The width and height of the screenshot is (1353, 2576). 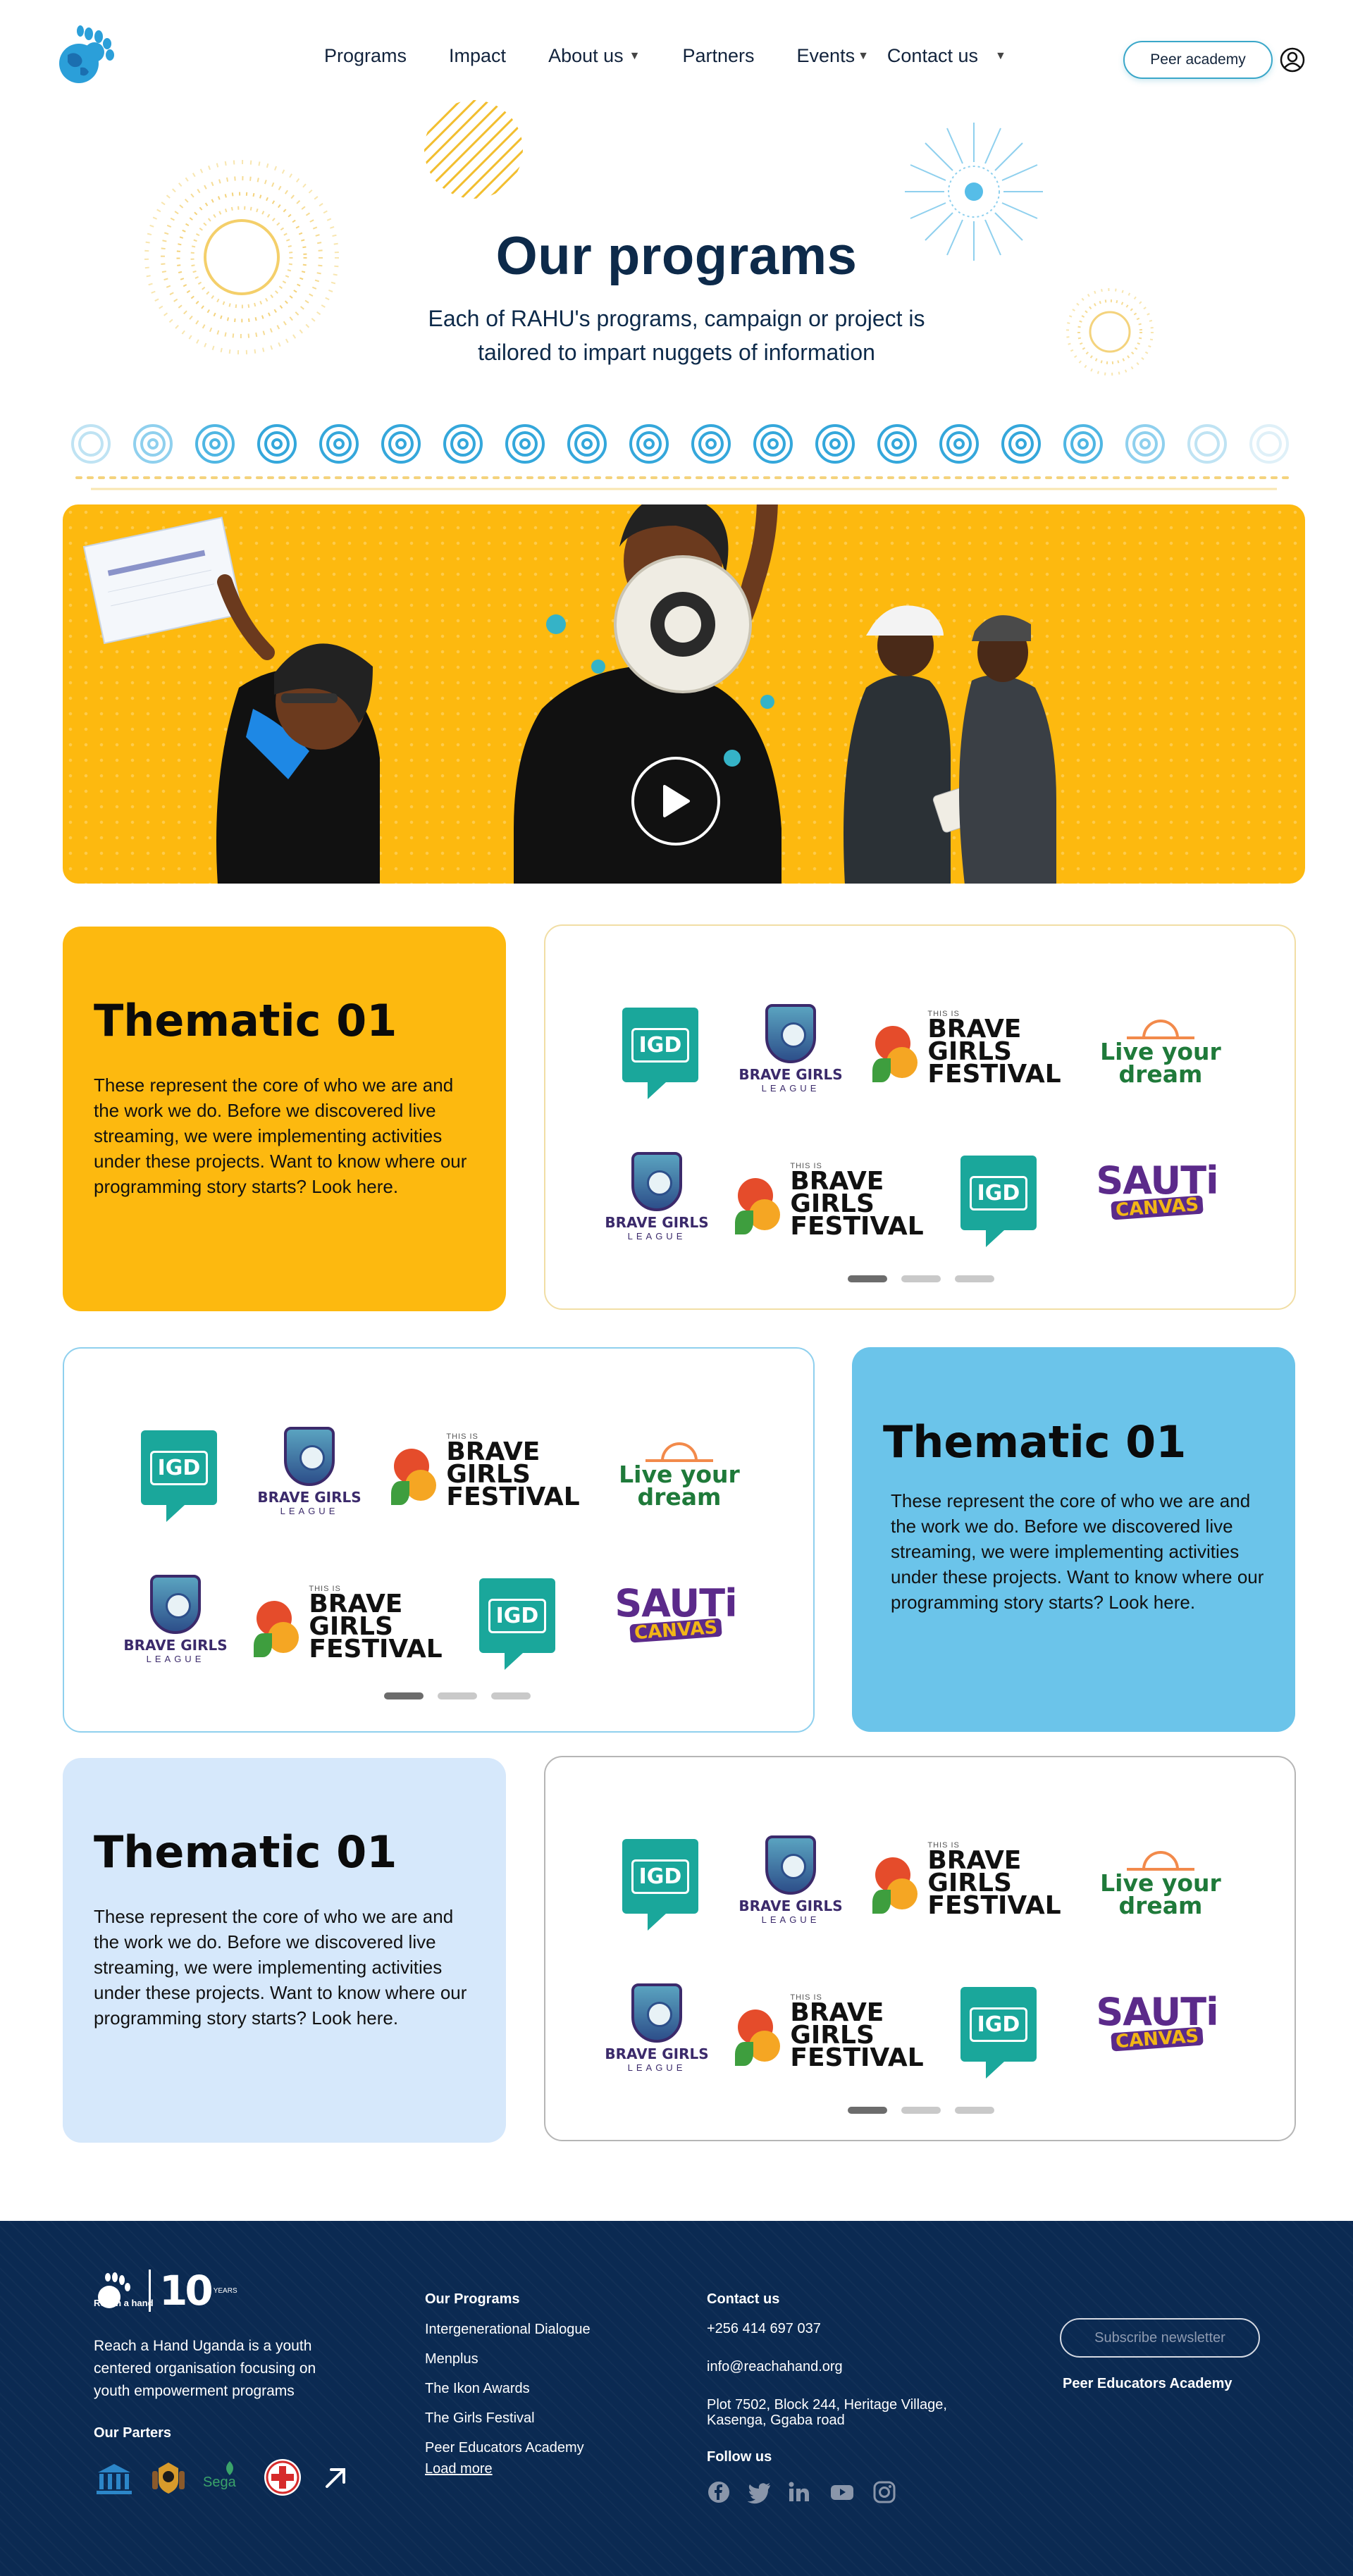 I want to click on nav-partners: Partners, so click(x=718, y=56).